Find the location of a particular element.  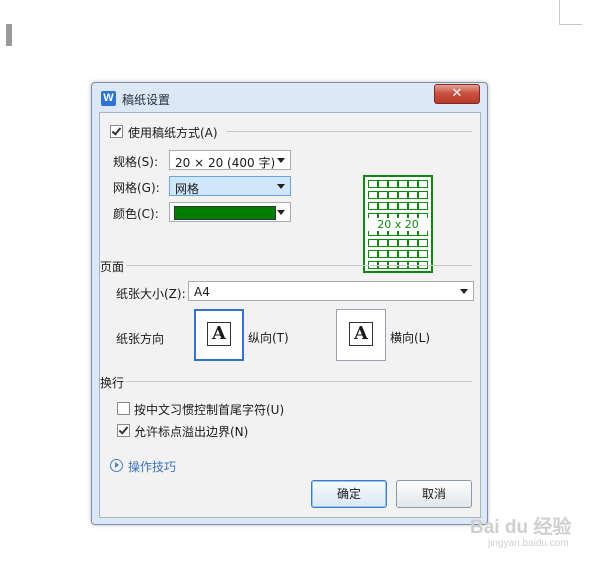

portrait-page-icon: A is located at coordinates (219, 334).